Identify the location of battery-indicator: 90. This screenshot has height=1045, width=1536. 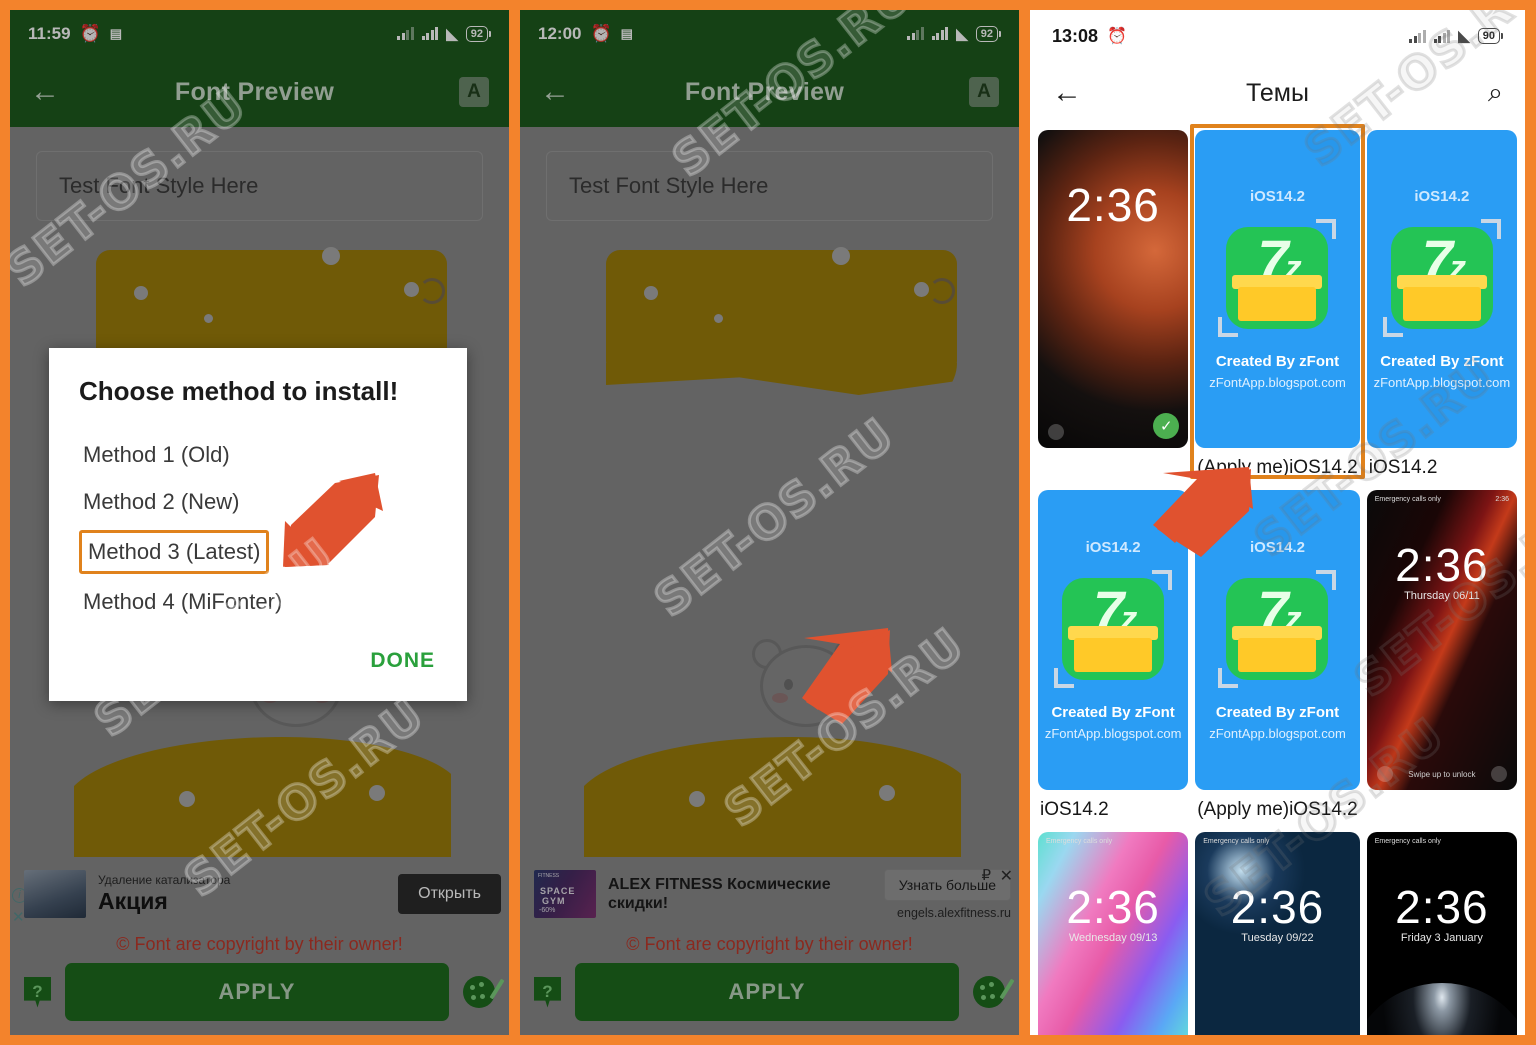
(1490, 36).